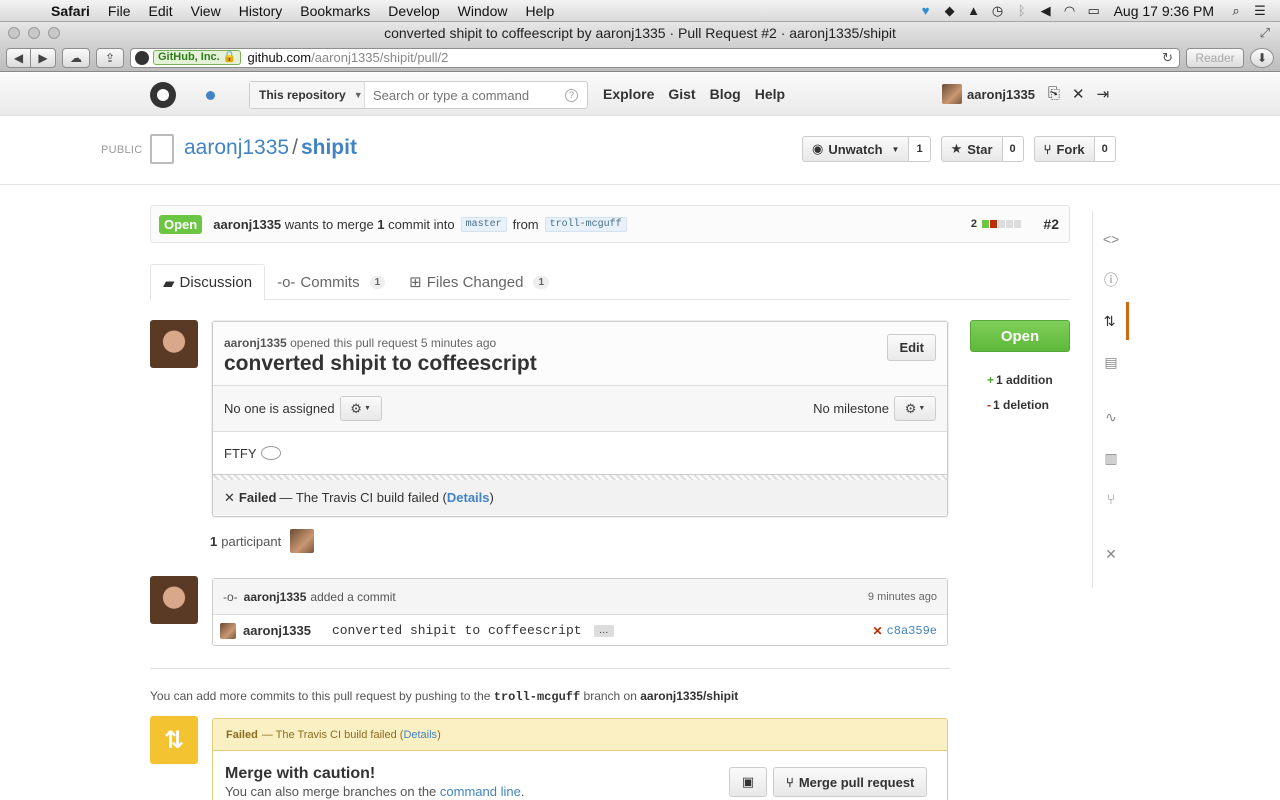  I want to click on fullscreen-icon: ⤢, so click(1265, 33).